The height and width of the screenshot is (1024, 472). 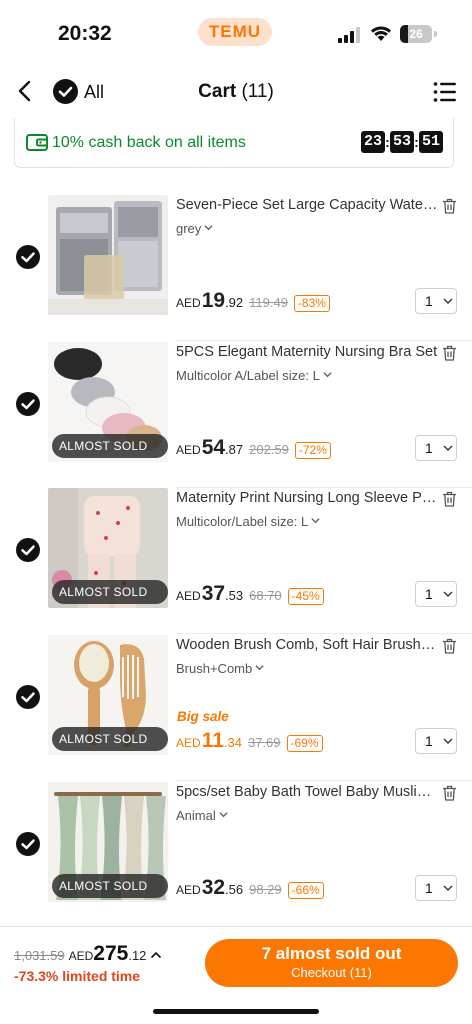 What do you see at coordinates (235, 32) in the screenshot?
I see `temu-logo: TEMU` at bounding box center [235, 32].